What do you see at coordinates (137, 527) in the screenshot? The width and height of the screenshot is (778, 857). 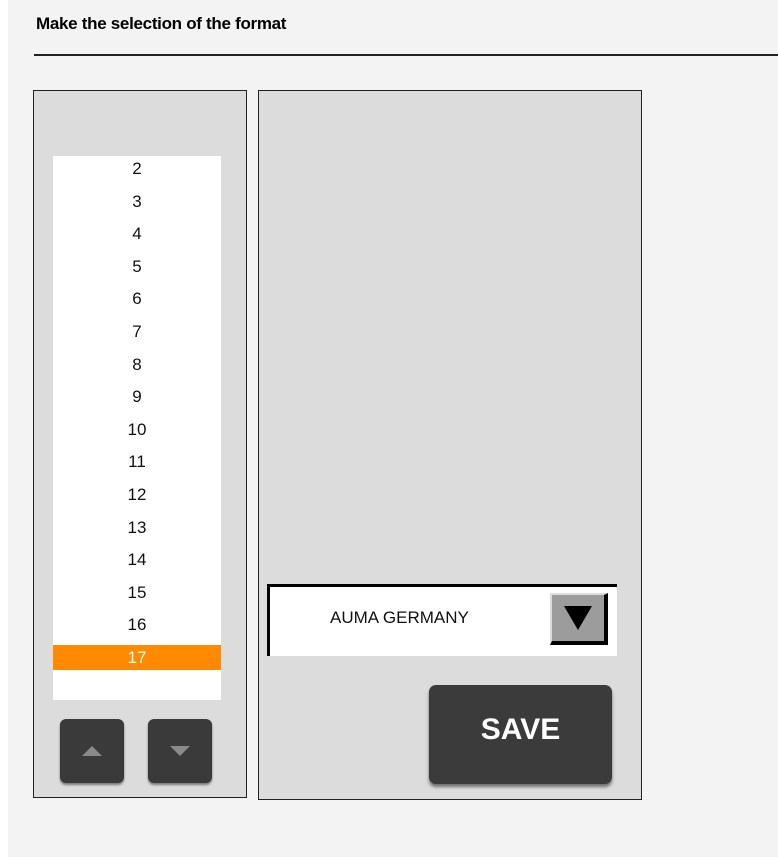 I see `list-item: 13` at bounding box center [137, 527].